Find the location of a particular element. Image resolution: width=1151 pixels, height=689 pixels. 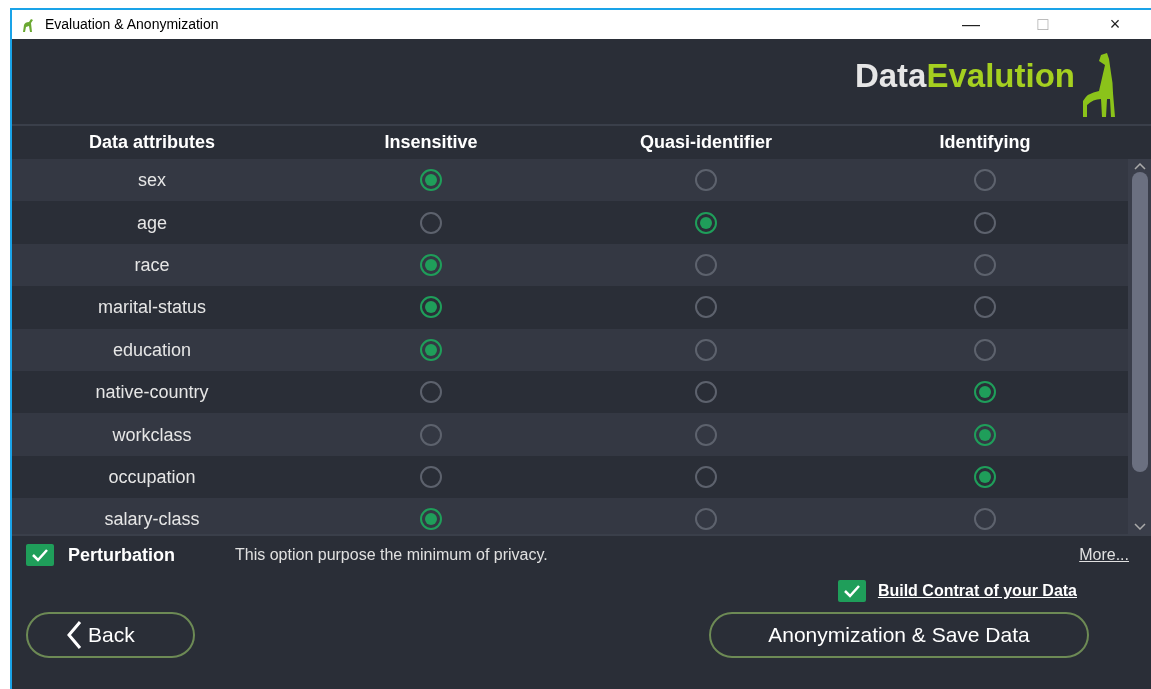

attribute-name: salary-class is located at coordinates (152, 519).